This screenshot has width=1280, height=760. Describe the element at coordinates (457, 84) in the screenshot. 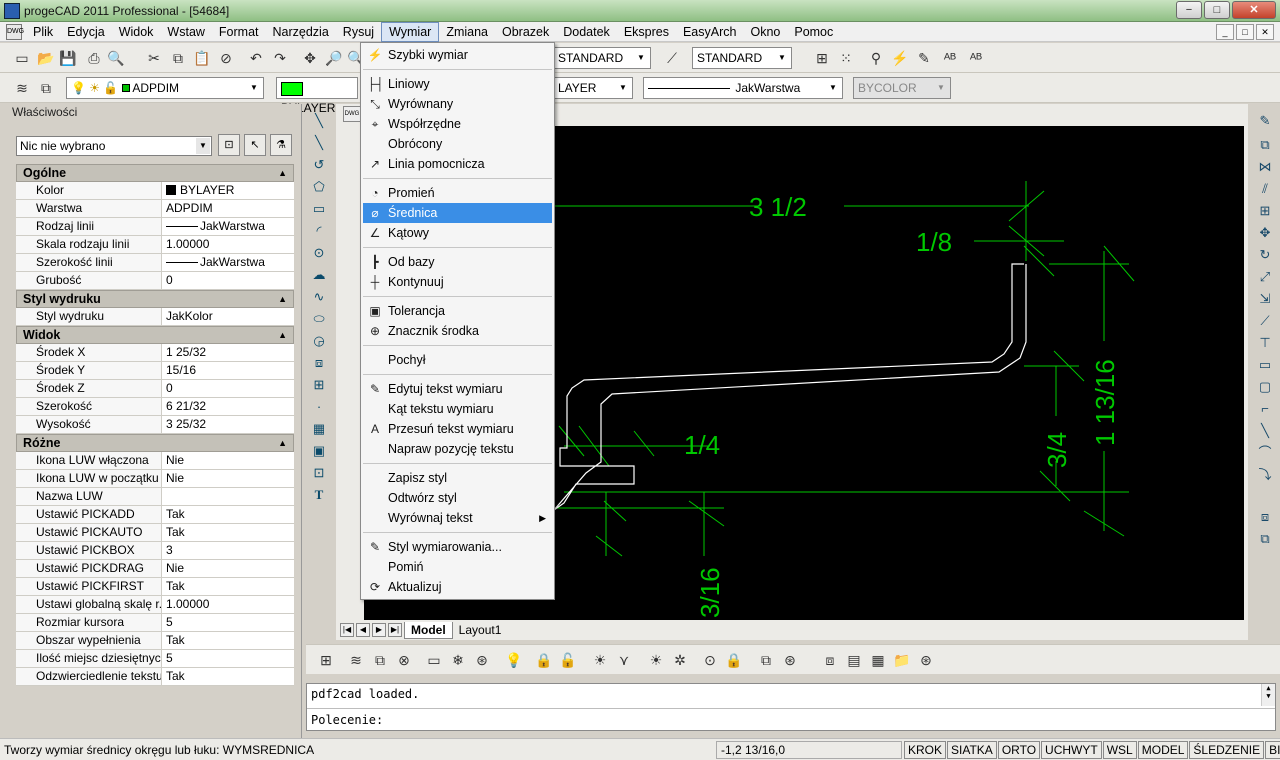

I see `menu-item-liniowy: ├┤ Liniowy` at that location.